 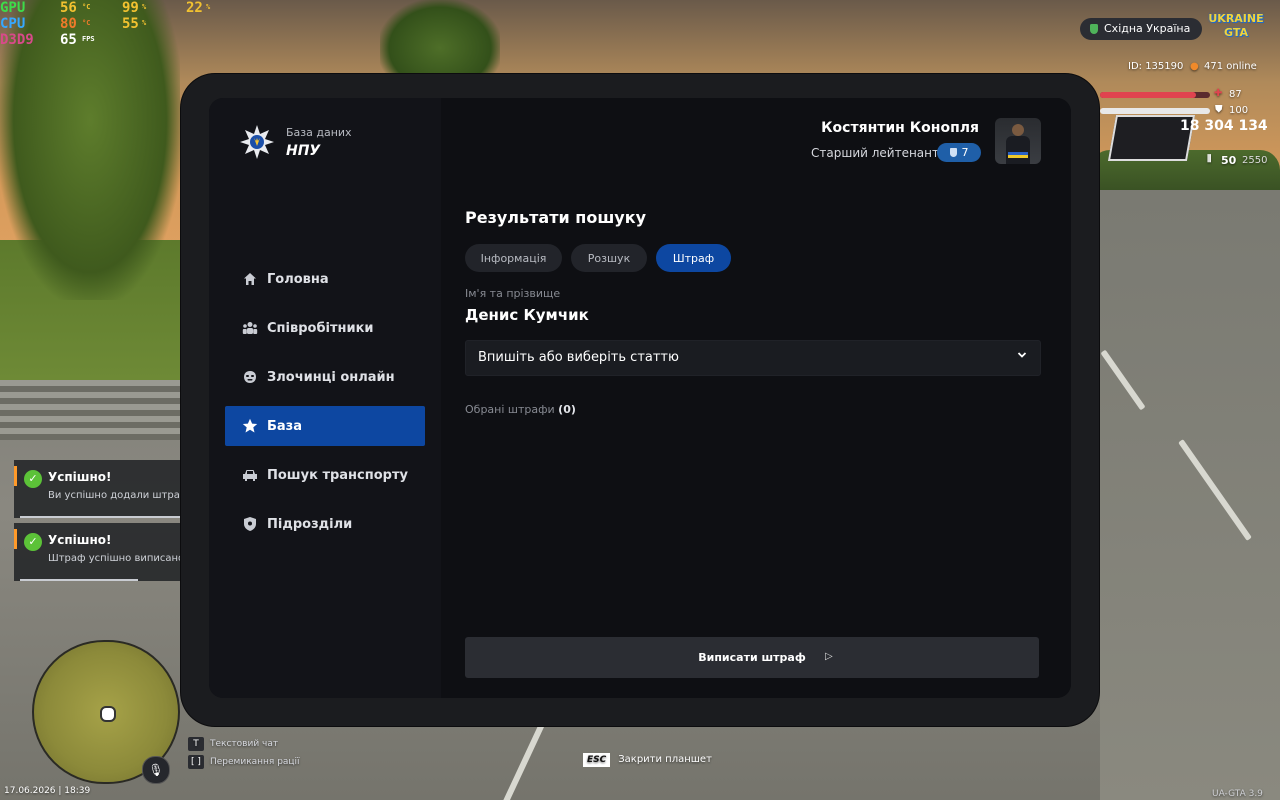 What do you see at coordinates (1239, 110) in the screenshot?
I see `armor-value: 100` at bounding box center [1239, 110].